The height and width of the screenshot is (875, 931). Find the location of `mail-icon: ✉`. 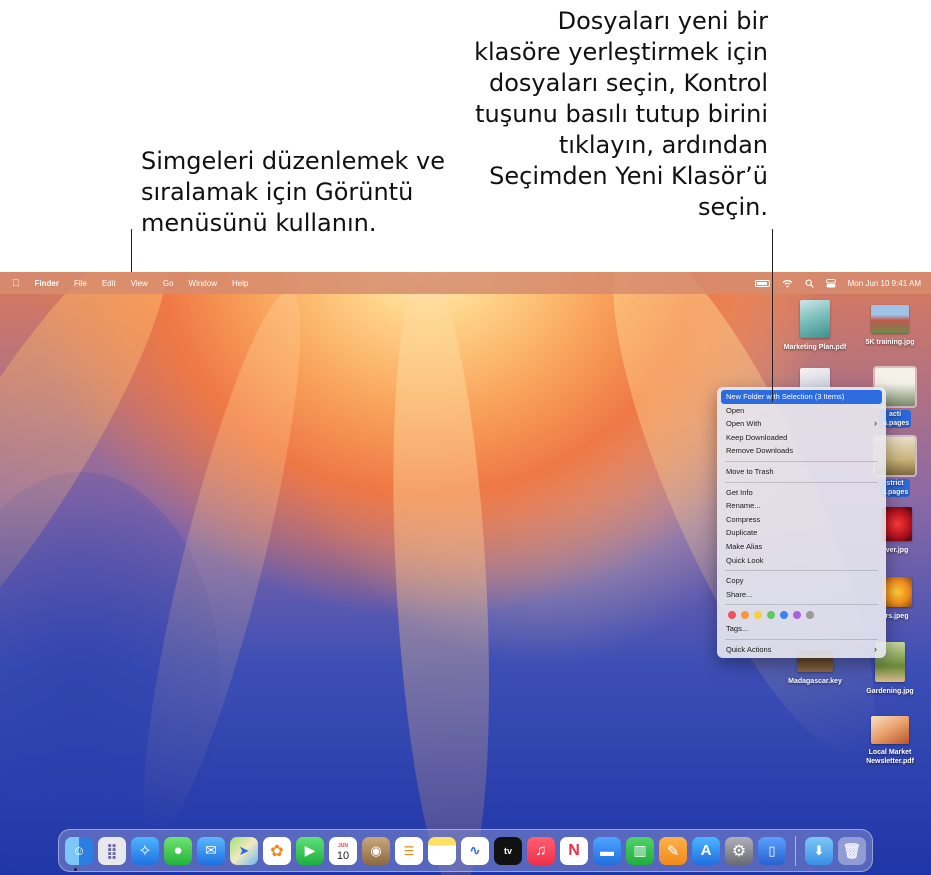

mail-icon: ✉ is located at coordinates (211, 850).